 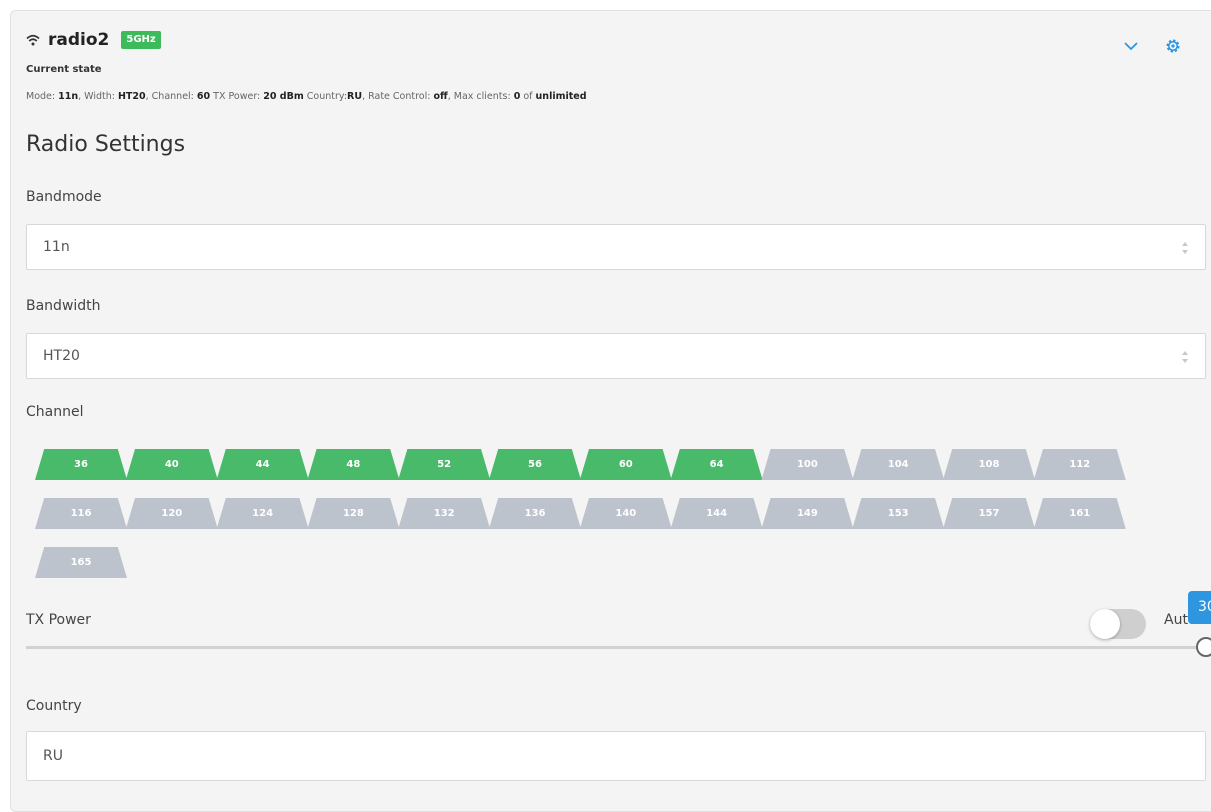 What do you see at coordinates (106, 144) in the screenshot?
I see `section-title: Radio Settings` at bounding box center [106, 144].